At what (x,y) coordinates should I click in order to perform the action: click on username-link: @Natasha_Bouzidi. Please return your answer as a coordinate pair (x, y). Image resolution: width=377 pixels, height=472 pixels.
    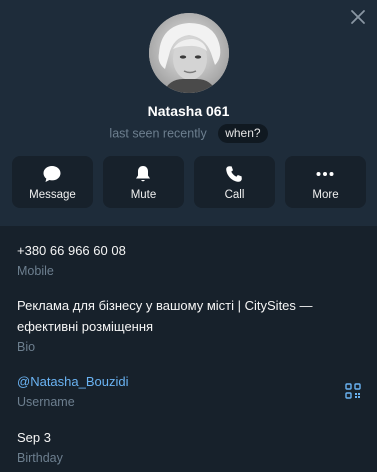
    Looking at the image, I should click on (187, 381).